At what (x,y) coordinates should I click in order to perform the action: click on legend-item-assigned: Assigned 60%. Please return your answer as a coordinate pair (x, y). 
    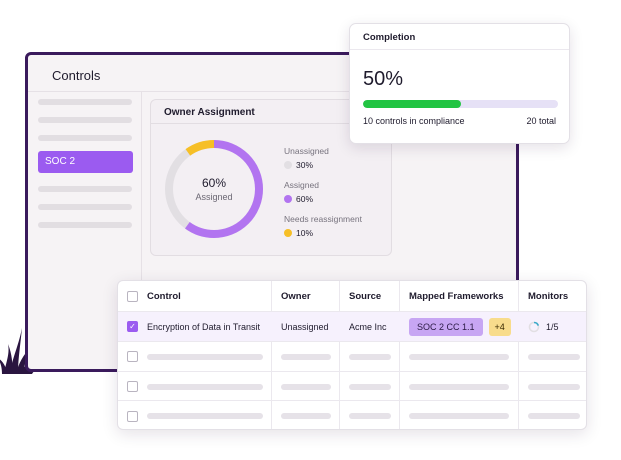
    Looking at the image, I should click on (301, 192).